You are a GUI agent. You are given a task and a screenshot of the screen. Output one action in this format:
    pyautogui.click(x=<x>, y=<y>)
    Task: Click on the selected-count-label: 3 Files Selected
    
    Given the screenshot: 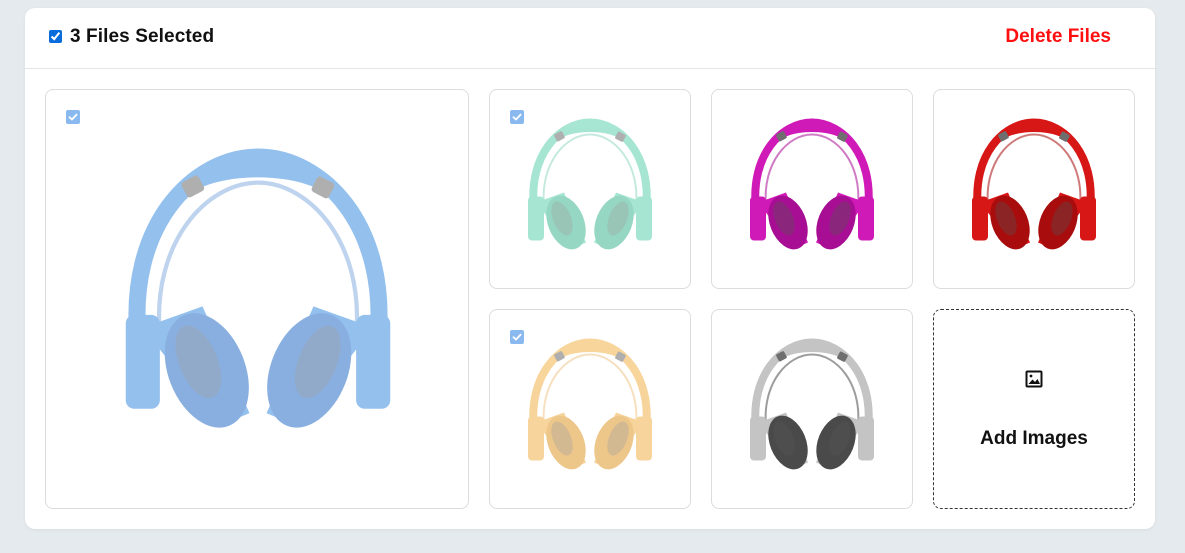 What is the action you would take?
    pyautogui.click(x=142, y=36)
    